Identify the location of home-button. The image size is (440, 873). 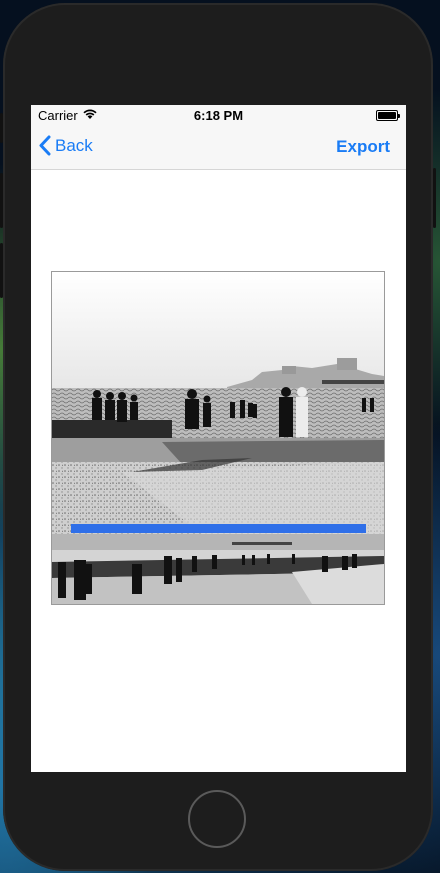
(217, 819).